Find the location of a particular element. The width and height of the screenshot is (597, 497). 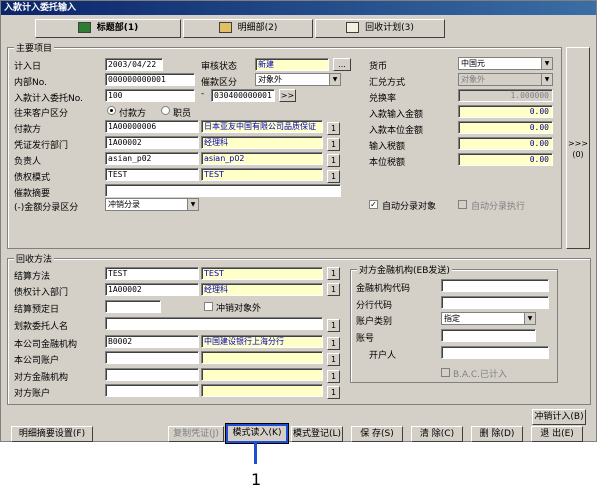

detail-summary-button: 明细摘要设置(F) is located at coordinates (52, 434).